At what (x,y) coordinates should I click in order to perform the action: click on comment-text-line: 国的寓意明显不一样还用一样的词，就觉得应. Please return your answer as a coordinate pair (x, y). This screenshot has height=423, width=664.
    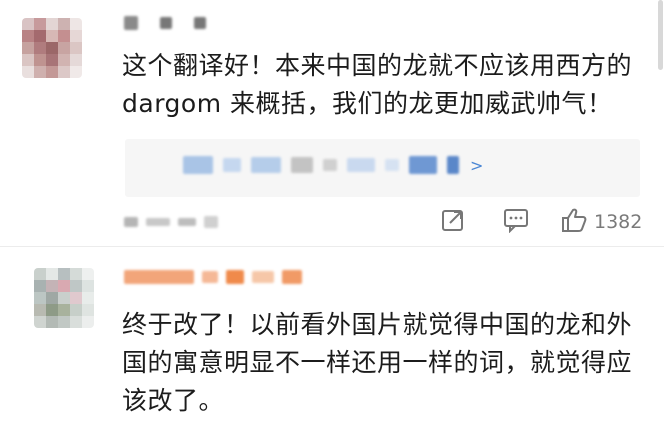
    Looking at the image, I should click on (377, 362).